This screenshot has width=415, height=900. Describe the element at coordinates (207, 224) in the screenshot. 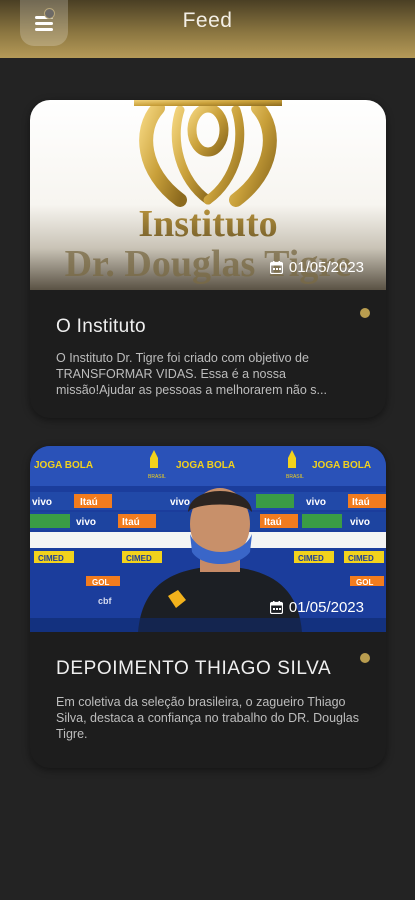

I see `svg-text: Instituto` at that location.